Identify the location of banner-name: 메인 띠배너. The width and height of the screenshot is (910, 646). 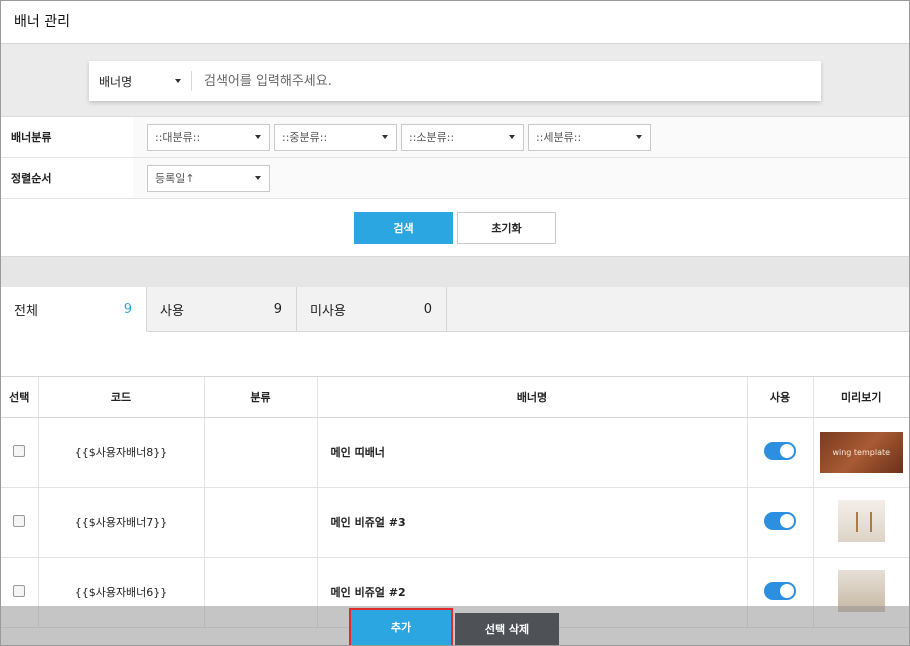
(532, 452).